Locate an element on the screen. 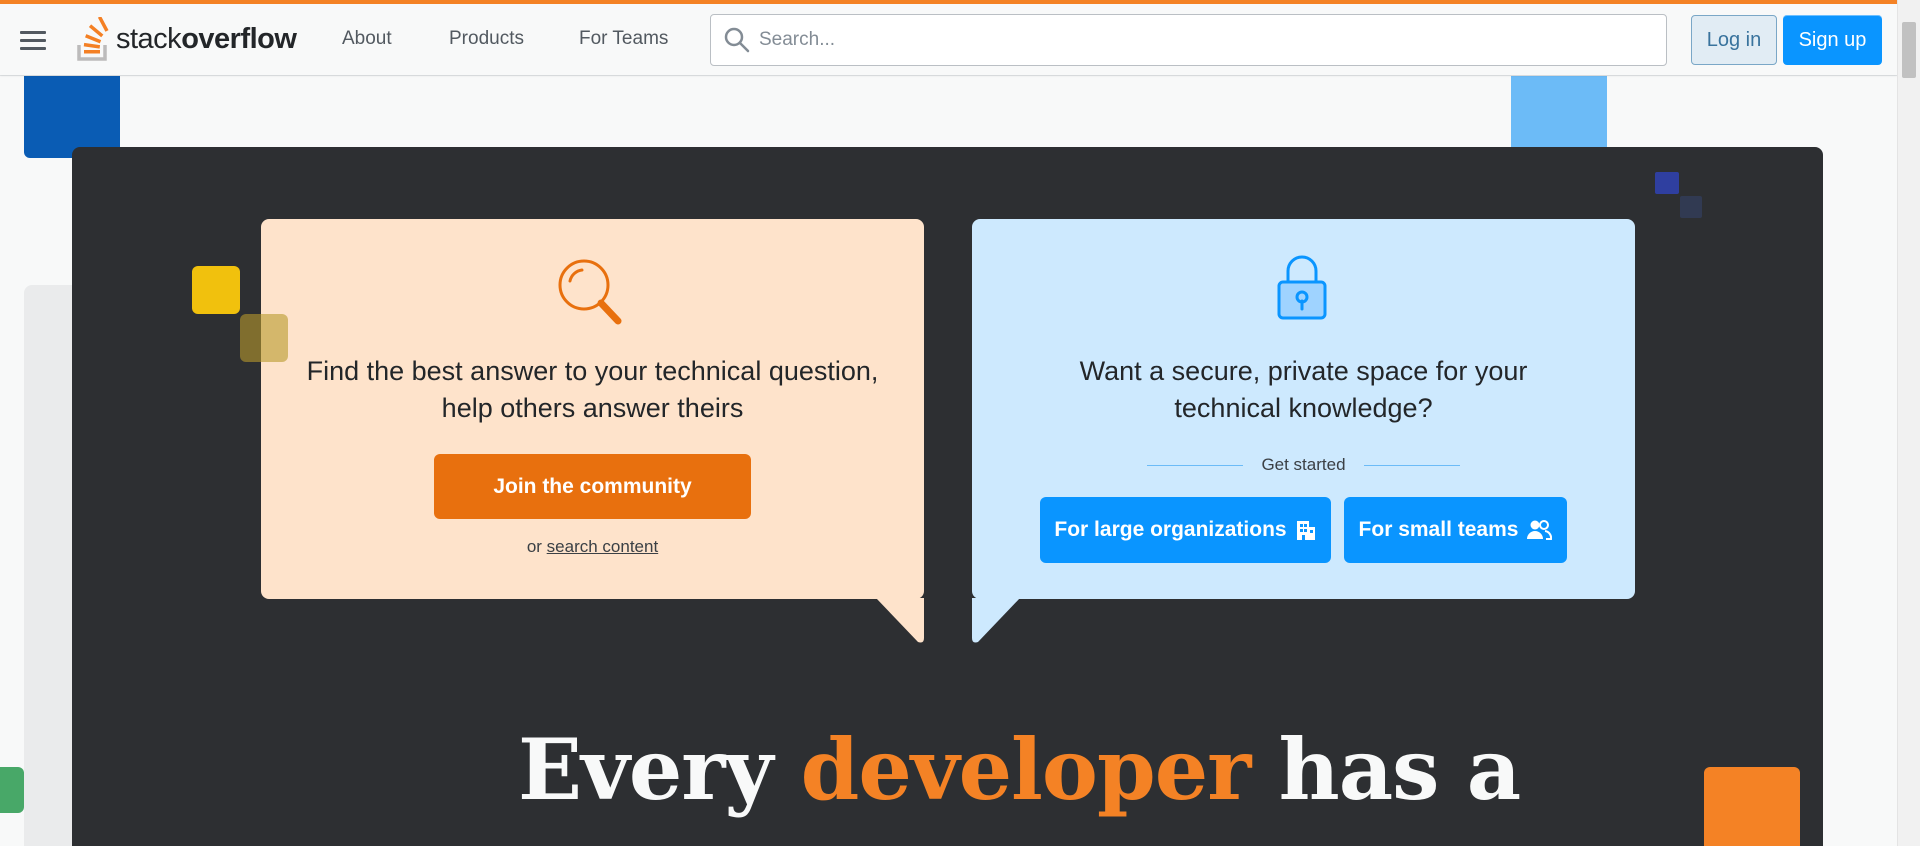  decor-green-block is located at coordinates (12, 790).